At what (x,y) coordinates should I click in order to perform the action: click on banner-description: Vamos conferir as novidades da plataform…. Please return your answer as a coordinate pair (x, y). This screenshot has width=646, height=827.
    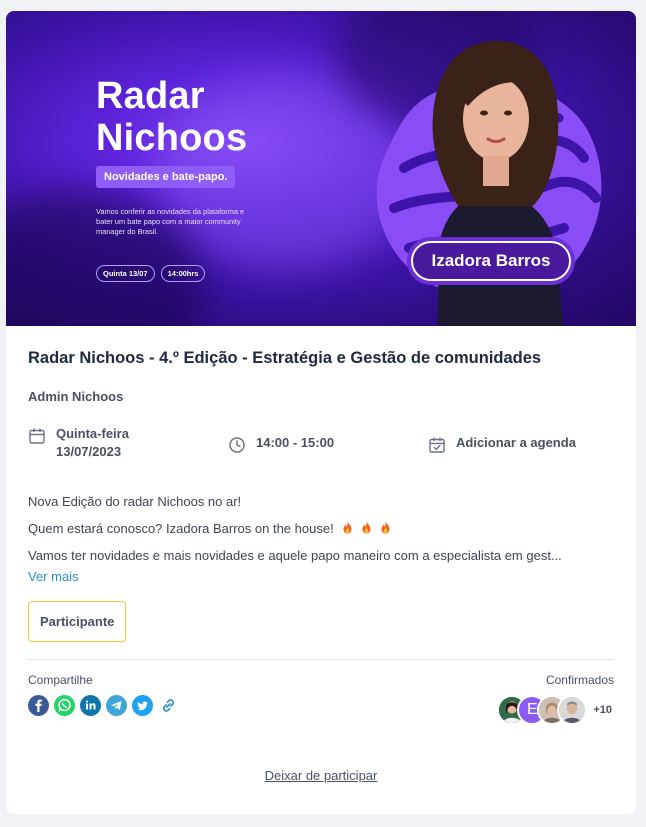
    Looking at the image, I should click on (170, 221).